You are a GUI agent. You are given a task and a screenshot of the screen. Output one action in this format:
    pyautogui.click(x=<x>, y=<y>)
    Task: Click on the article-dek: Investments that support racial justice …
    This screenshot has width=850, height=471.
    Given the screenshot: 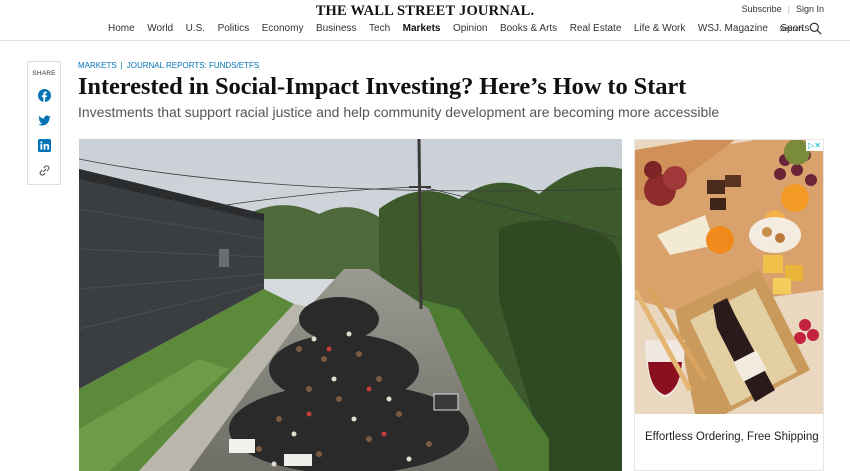 What is the action you would take?
    pyautogui.click(x=399, y=112)
    